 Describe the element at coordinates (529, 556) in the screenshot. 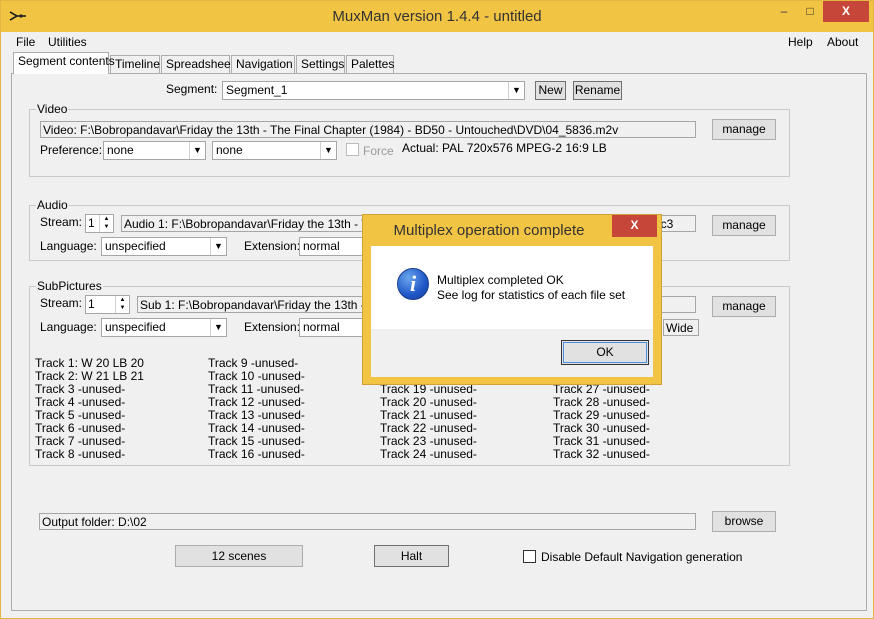

I see `disable-navigation-checkbox` at that location.